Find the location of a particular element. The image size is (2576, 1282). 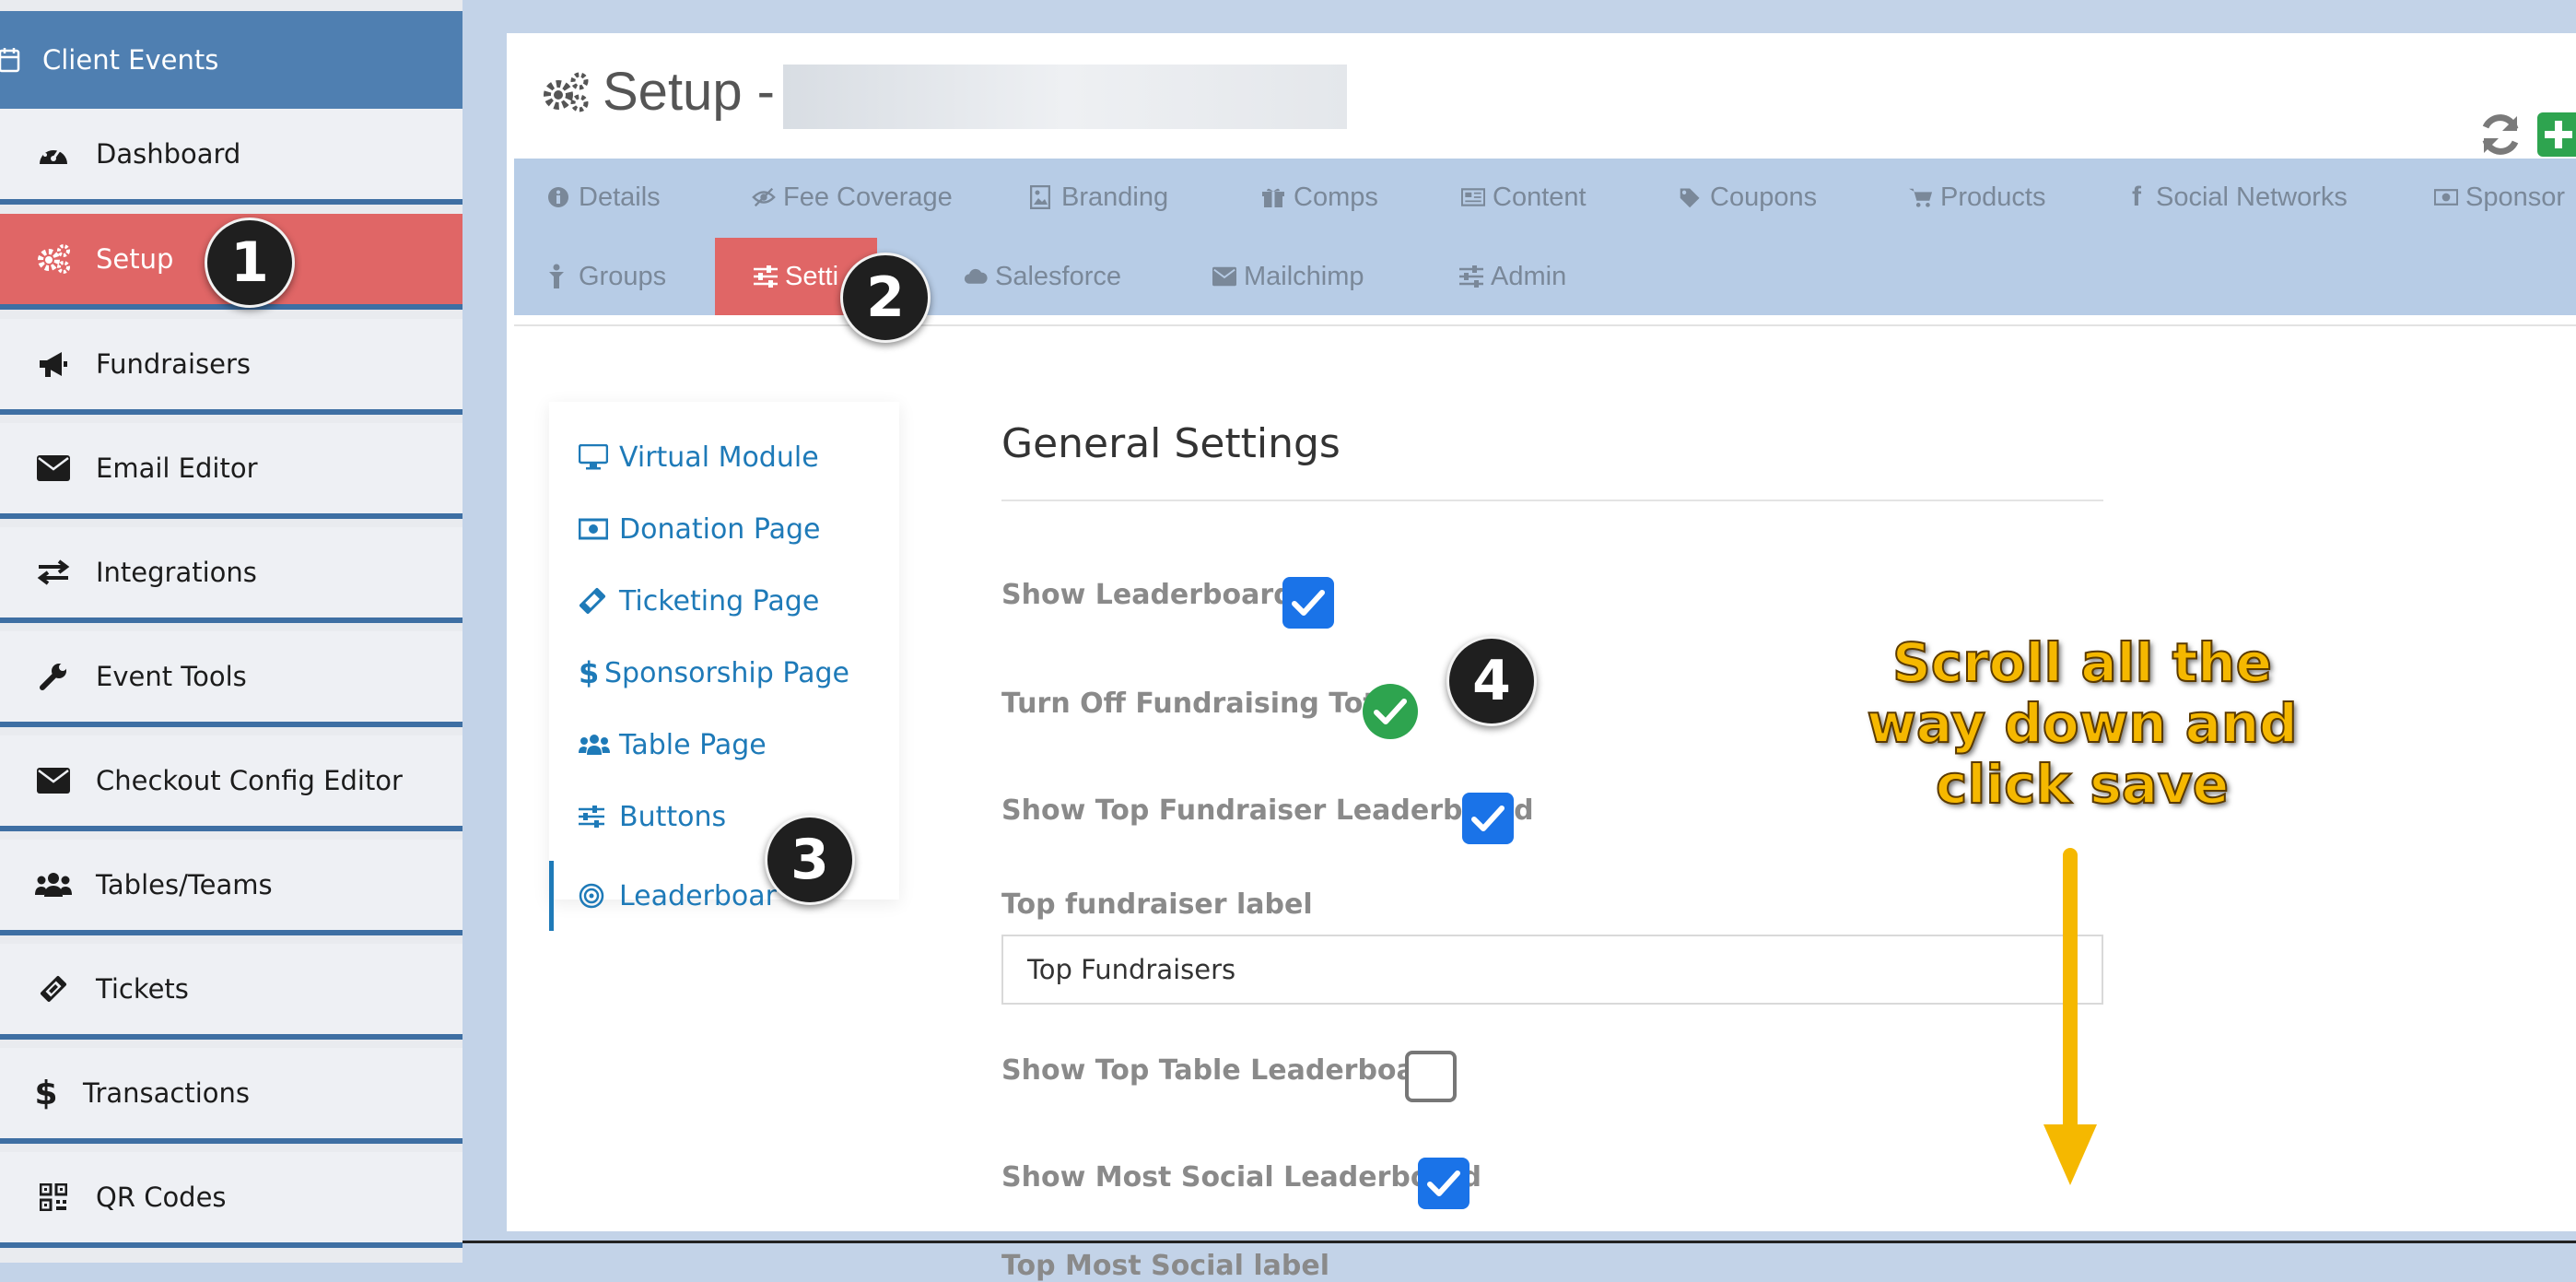

top-fundraiser-label-input: Top Fundraisers is located at coordinates (1552, 970).